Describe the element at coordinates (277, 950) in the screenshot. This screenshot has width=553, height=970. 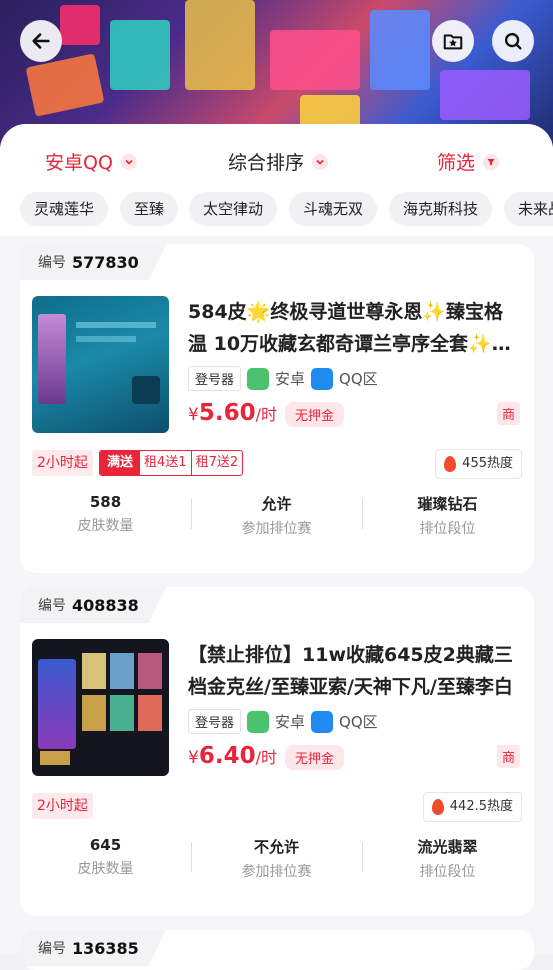
I see `listing-card: 编号 136385` at that location.